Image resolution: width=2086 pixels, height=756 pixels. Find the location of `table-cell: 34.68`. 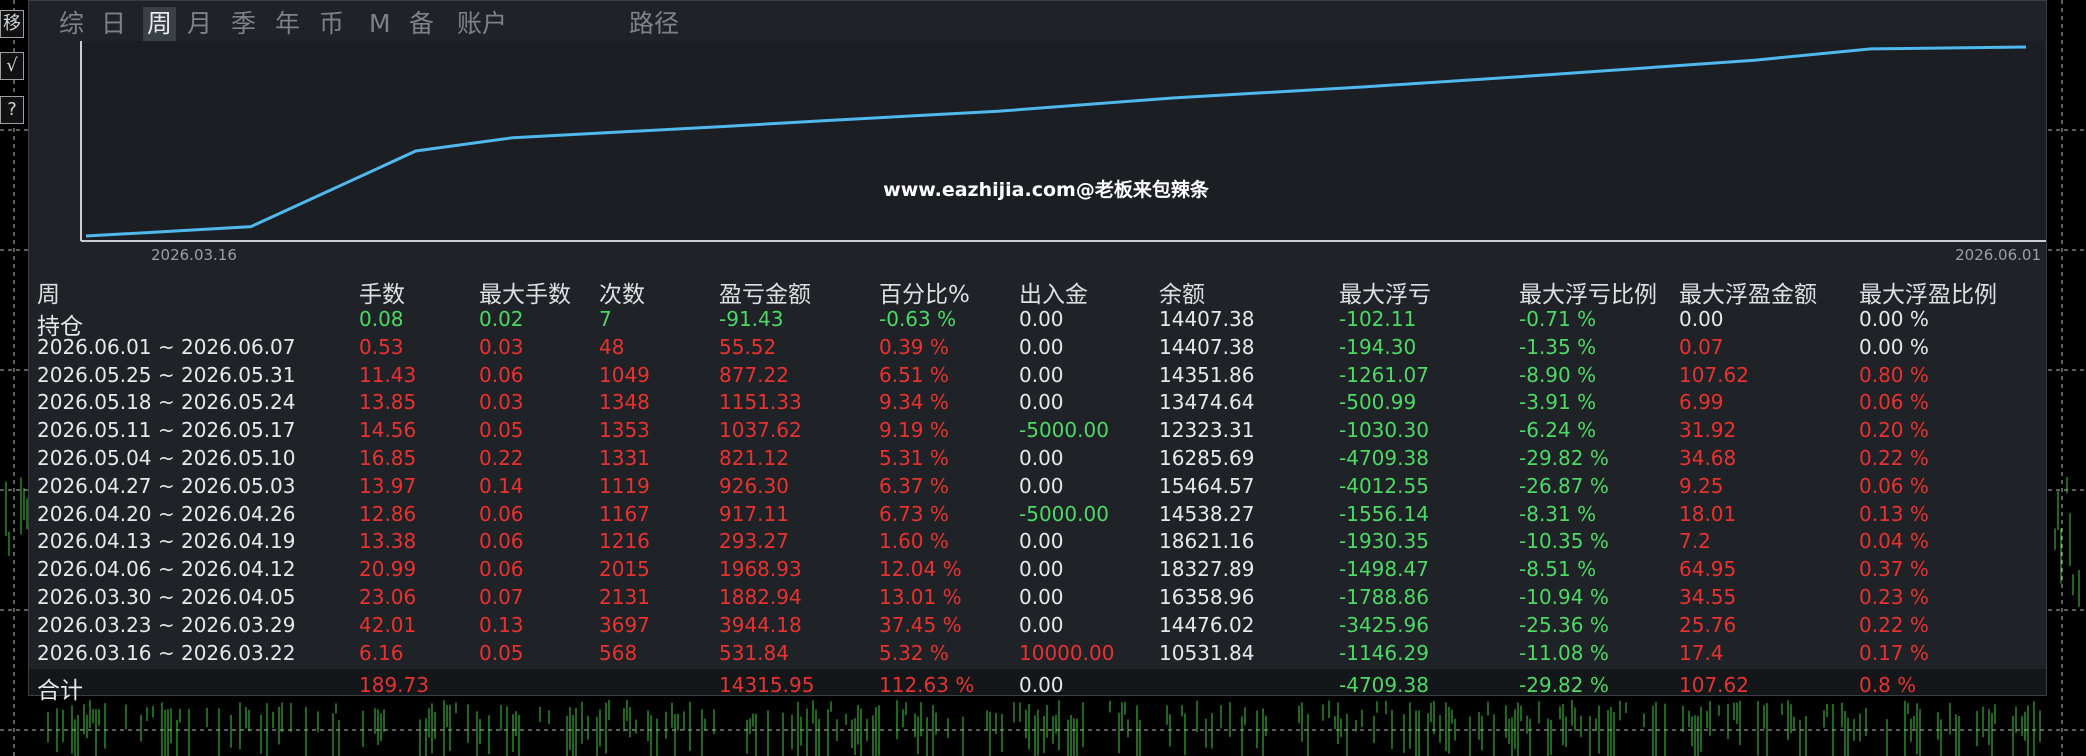

table-cell: 34.68 is located at coordinates (1708, 458).